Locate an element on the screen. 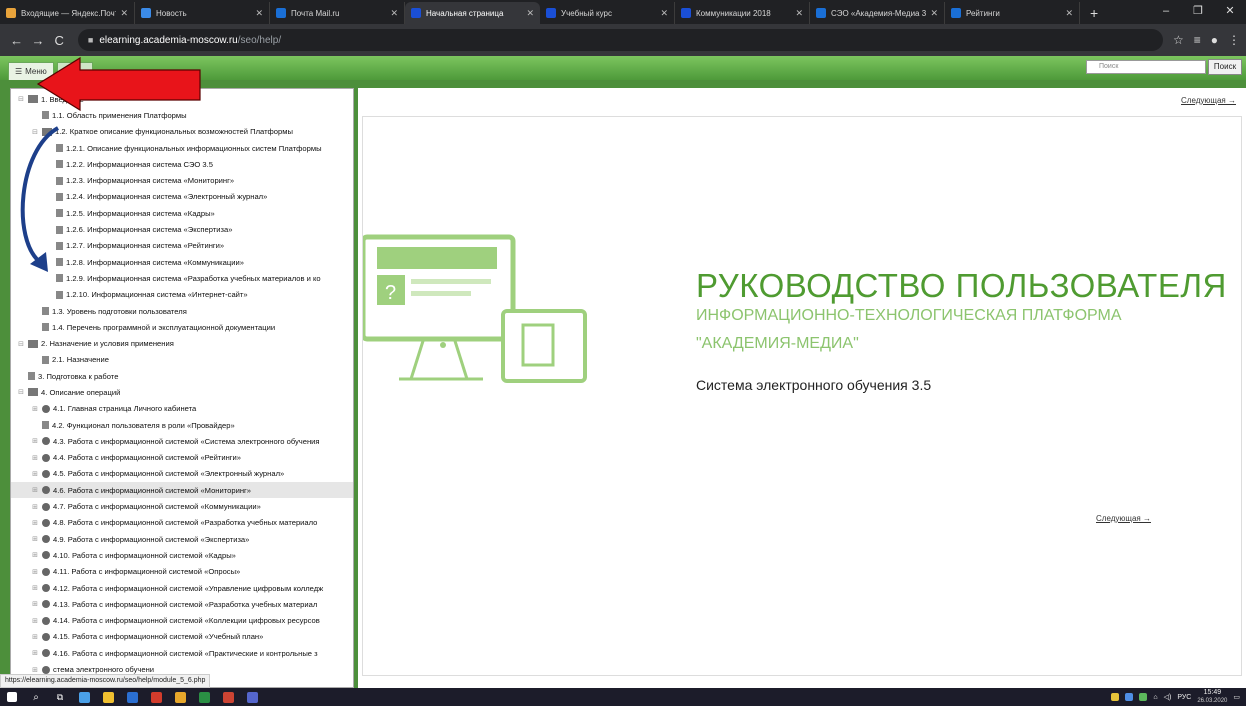 Image resolution: width=1246 pixels, height=706 pixels. notifications-icon: ▭ is located at coordinates (1236, 697).